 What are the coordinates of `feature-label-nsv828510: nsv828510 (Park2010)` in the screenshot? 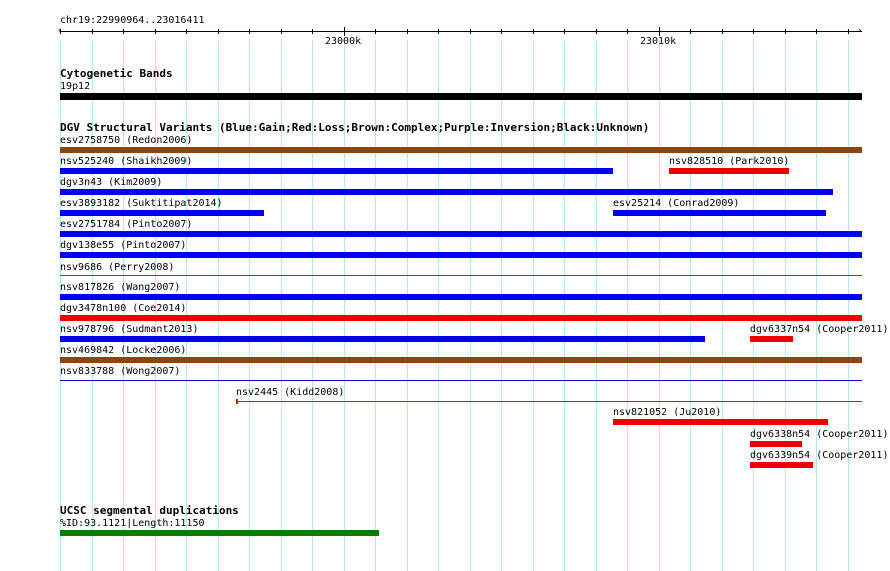 It's located at (729, 161).